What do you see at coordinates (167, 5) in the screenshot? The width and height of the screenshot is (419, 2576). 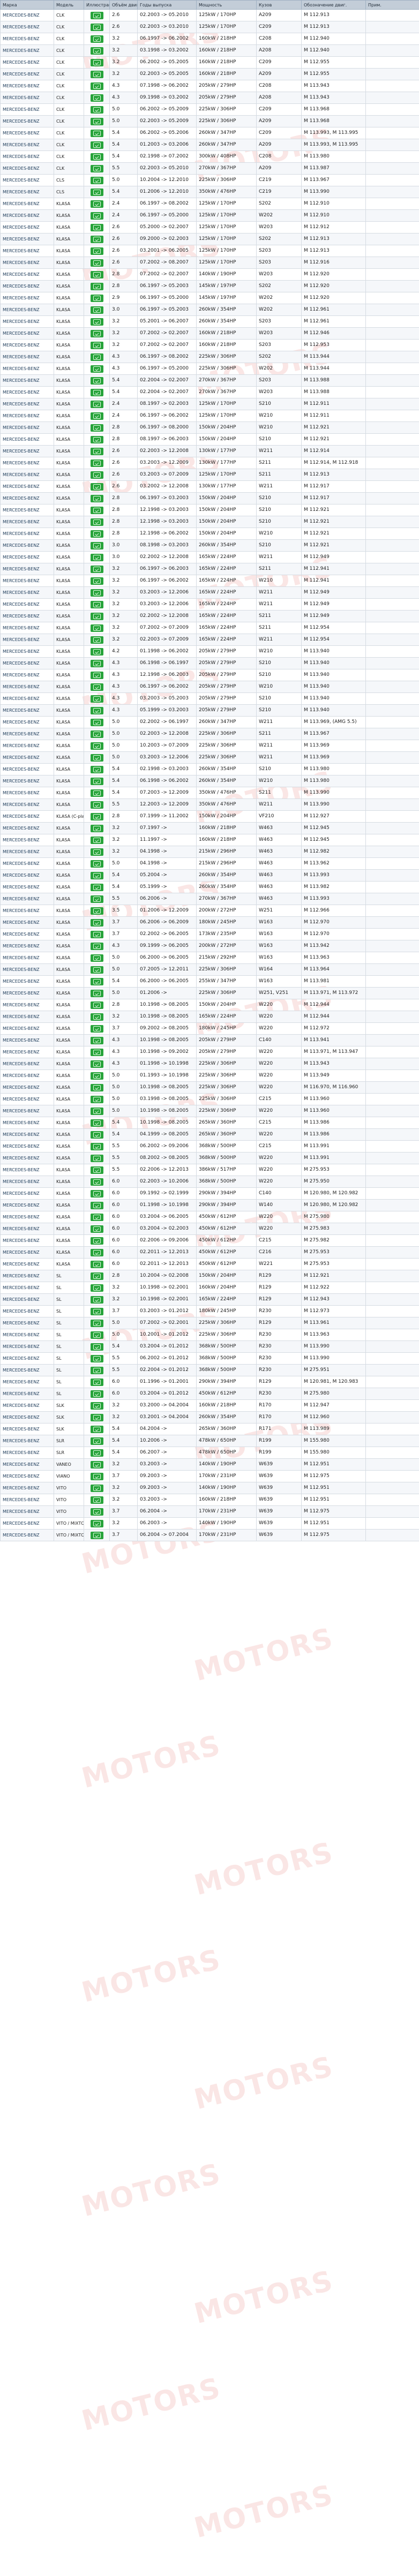 I see `column-header-years: Годы выпуска` at bounding box center [167, 5].